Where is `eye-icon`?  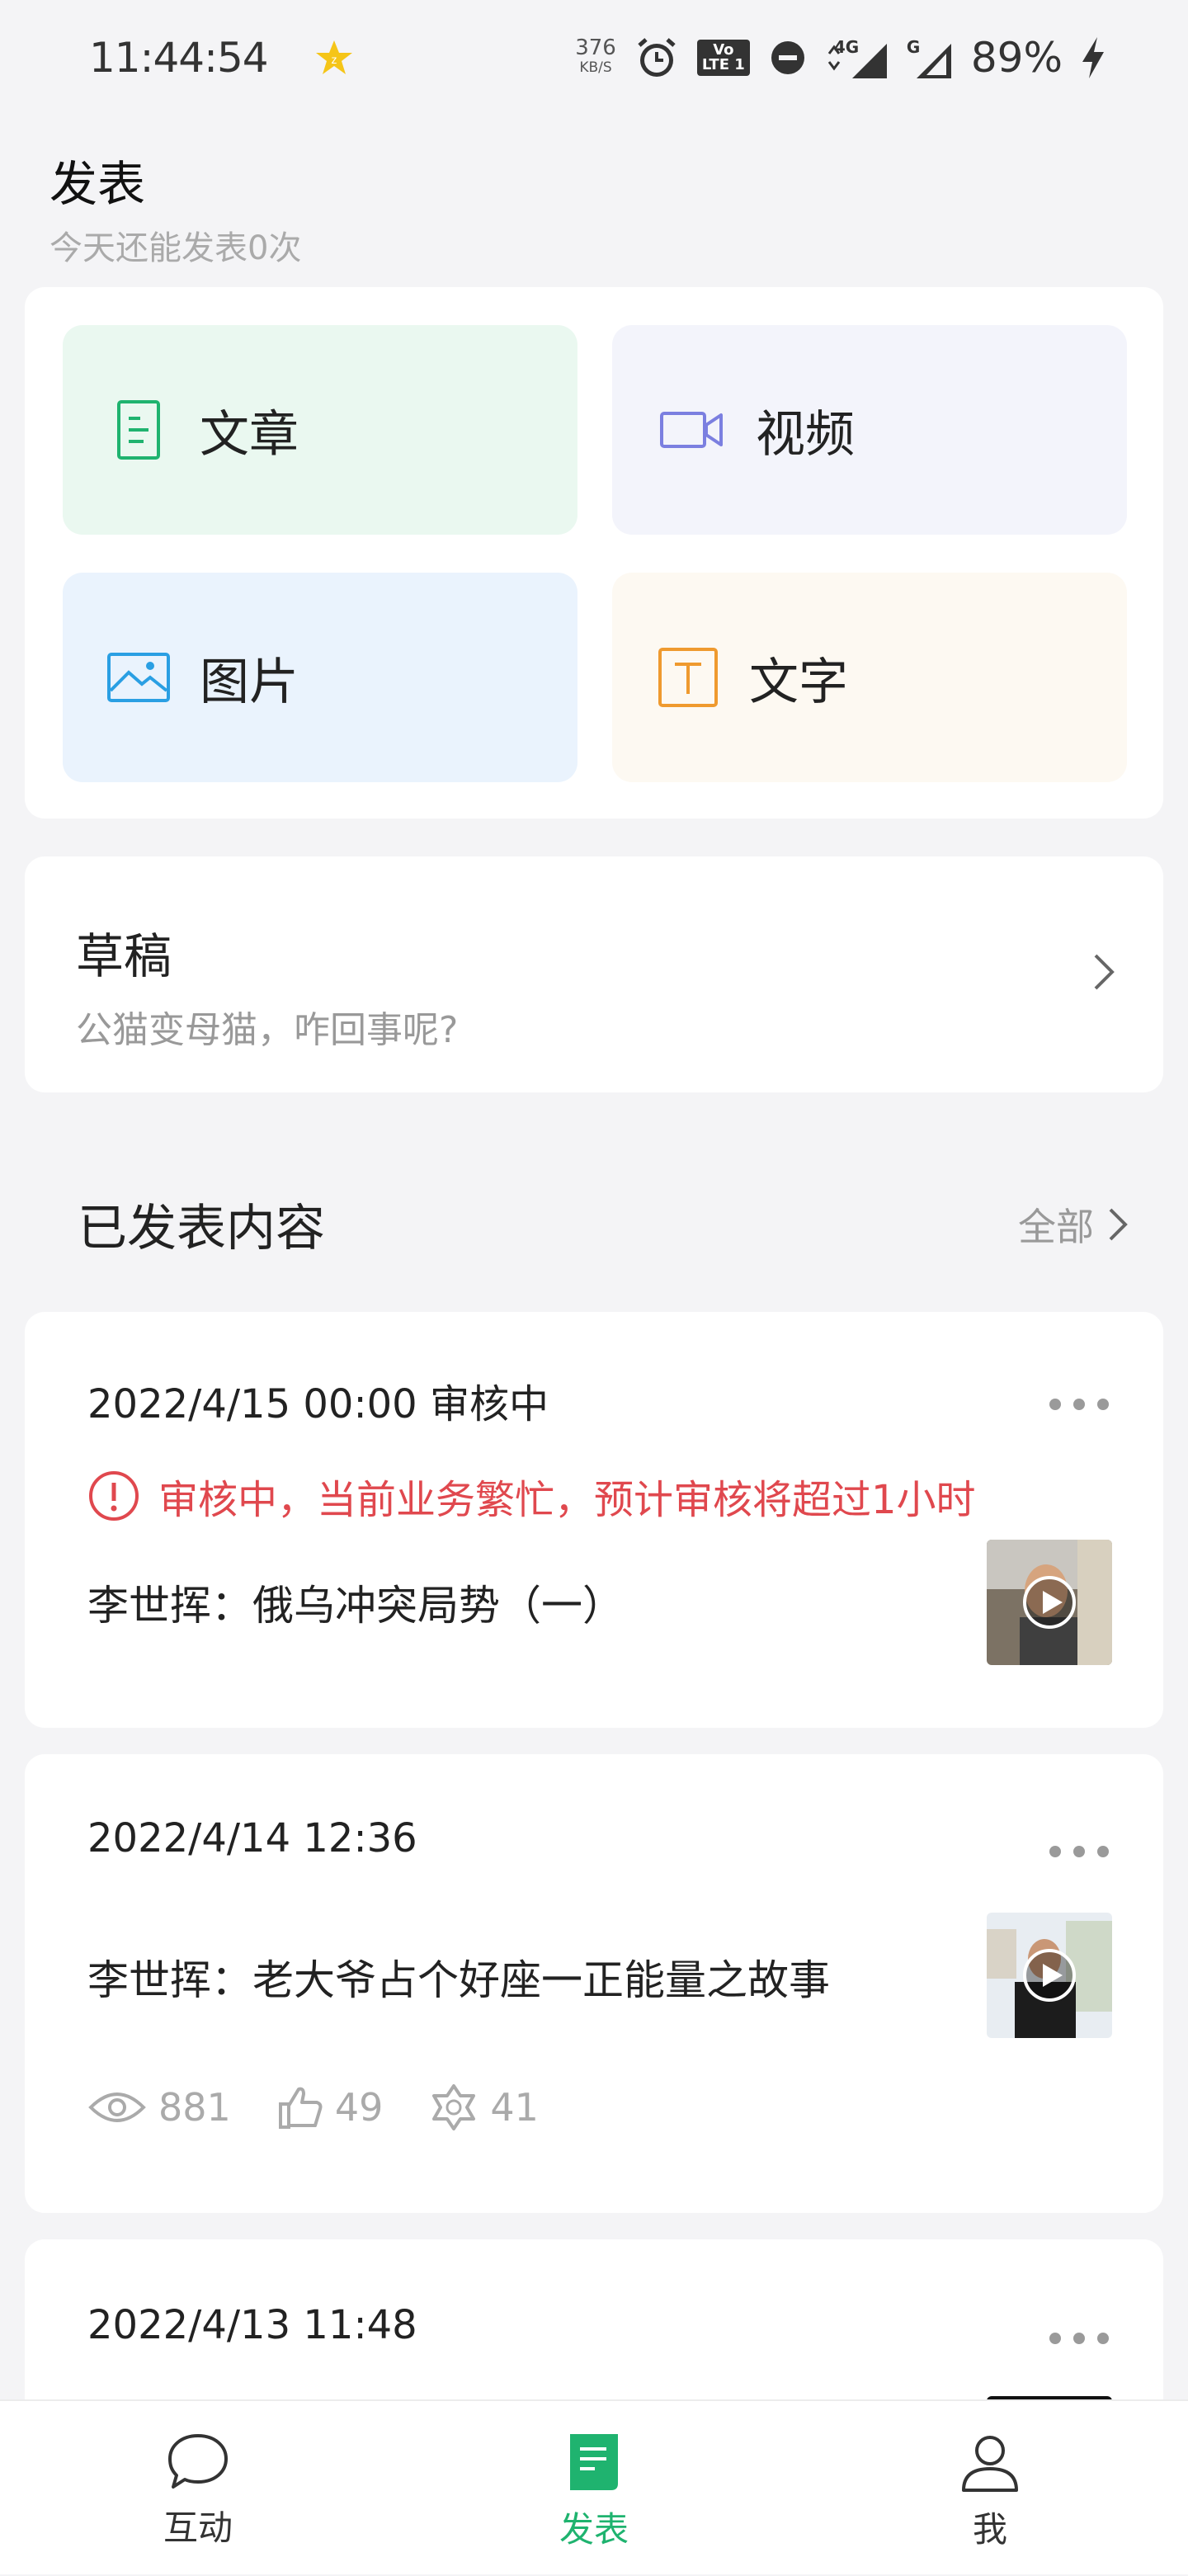
eye-icon is located at coordinates (117, 2107).